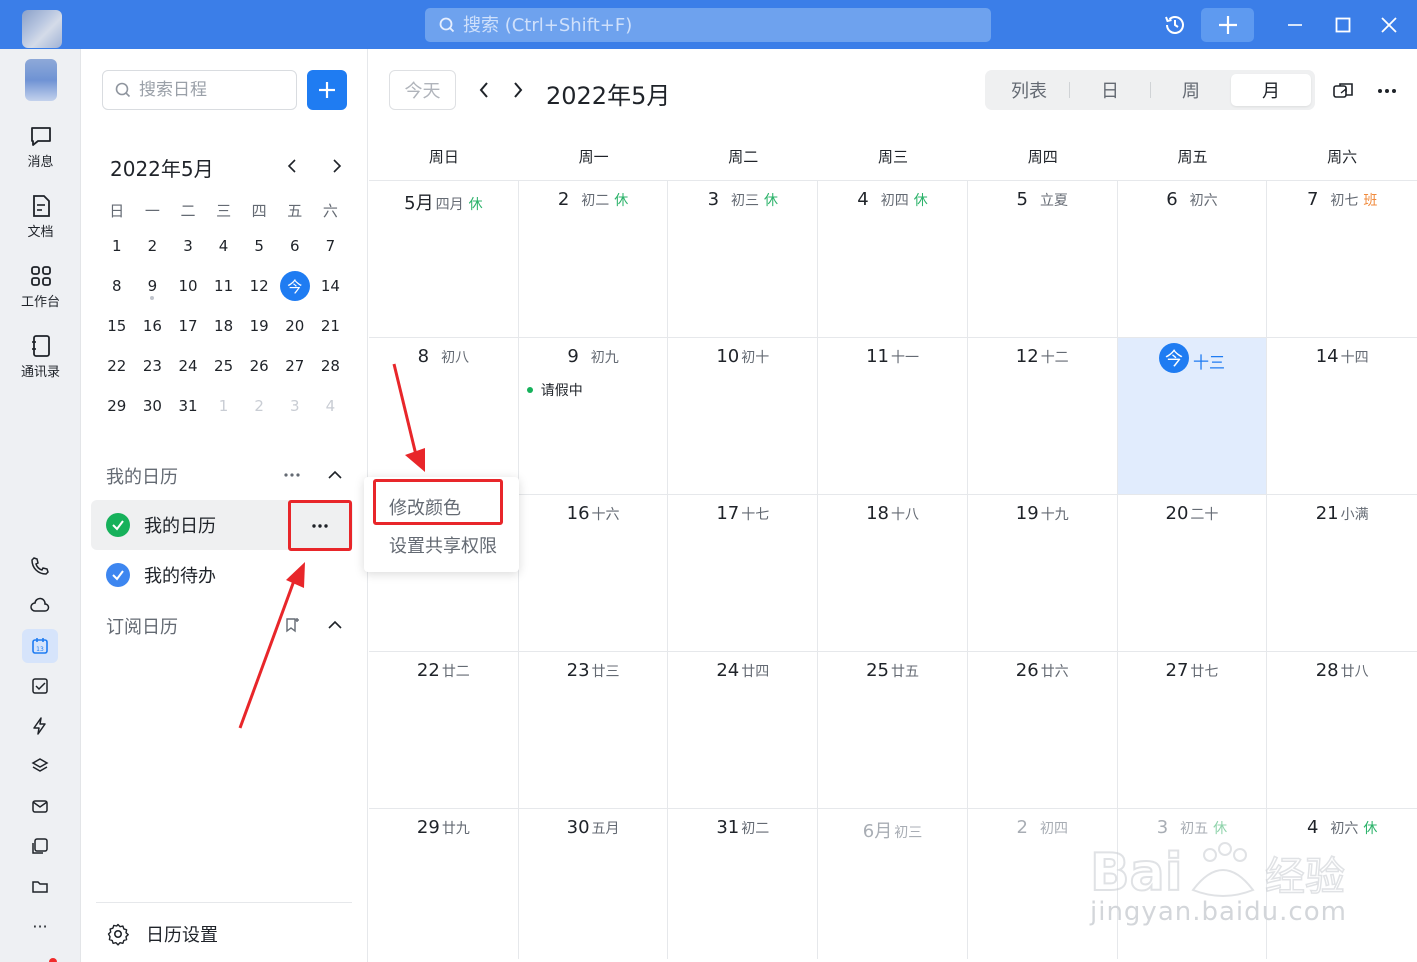 This screenshot has height=962, width=1417. Describe the element at coordinates (40, 766) in the screenshot. I see `nav-layers` at that location.